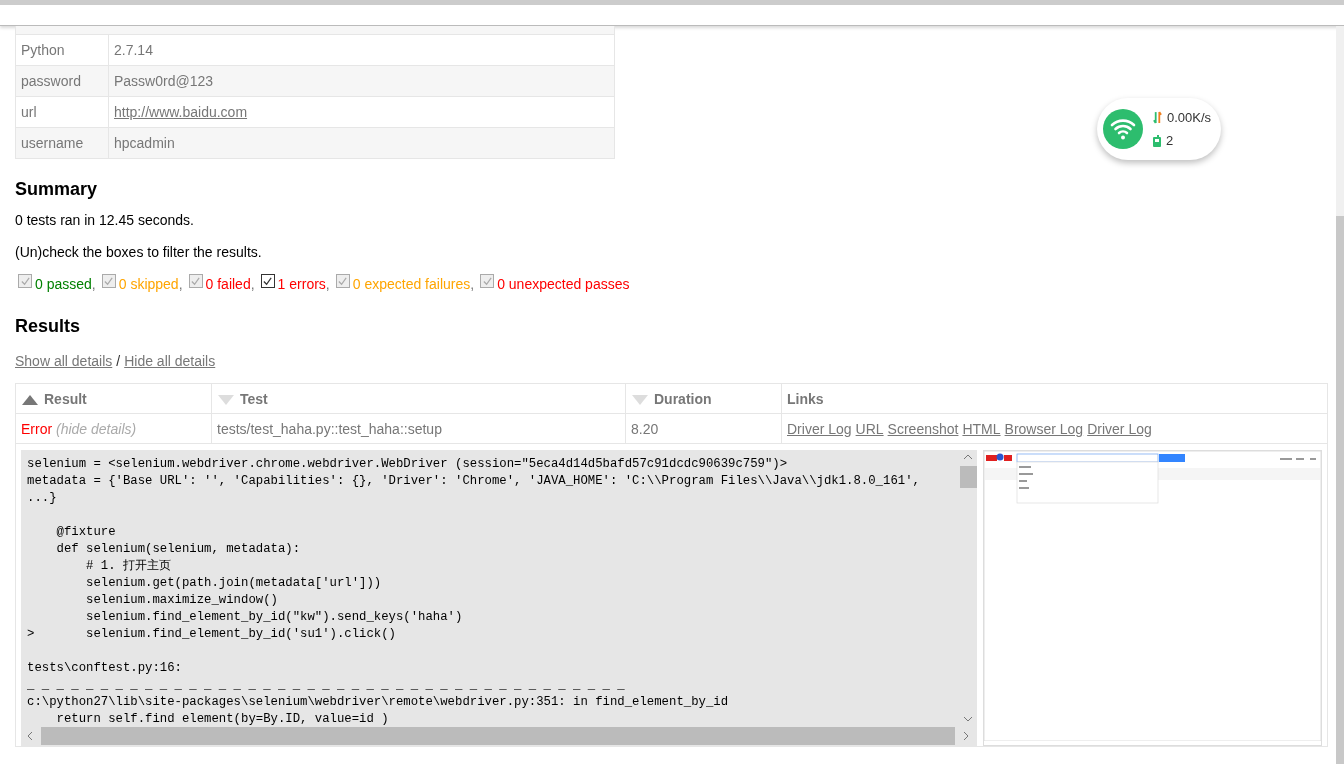  What do you see at coordinates (144, 143) in the screenshot?
I see `environment-value: hpcadmin` at bounding box center [144, 143].